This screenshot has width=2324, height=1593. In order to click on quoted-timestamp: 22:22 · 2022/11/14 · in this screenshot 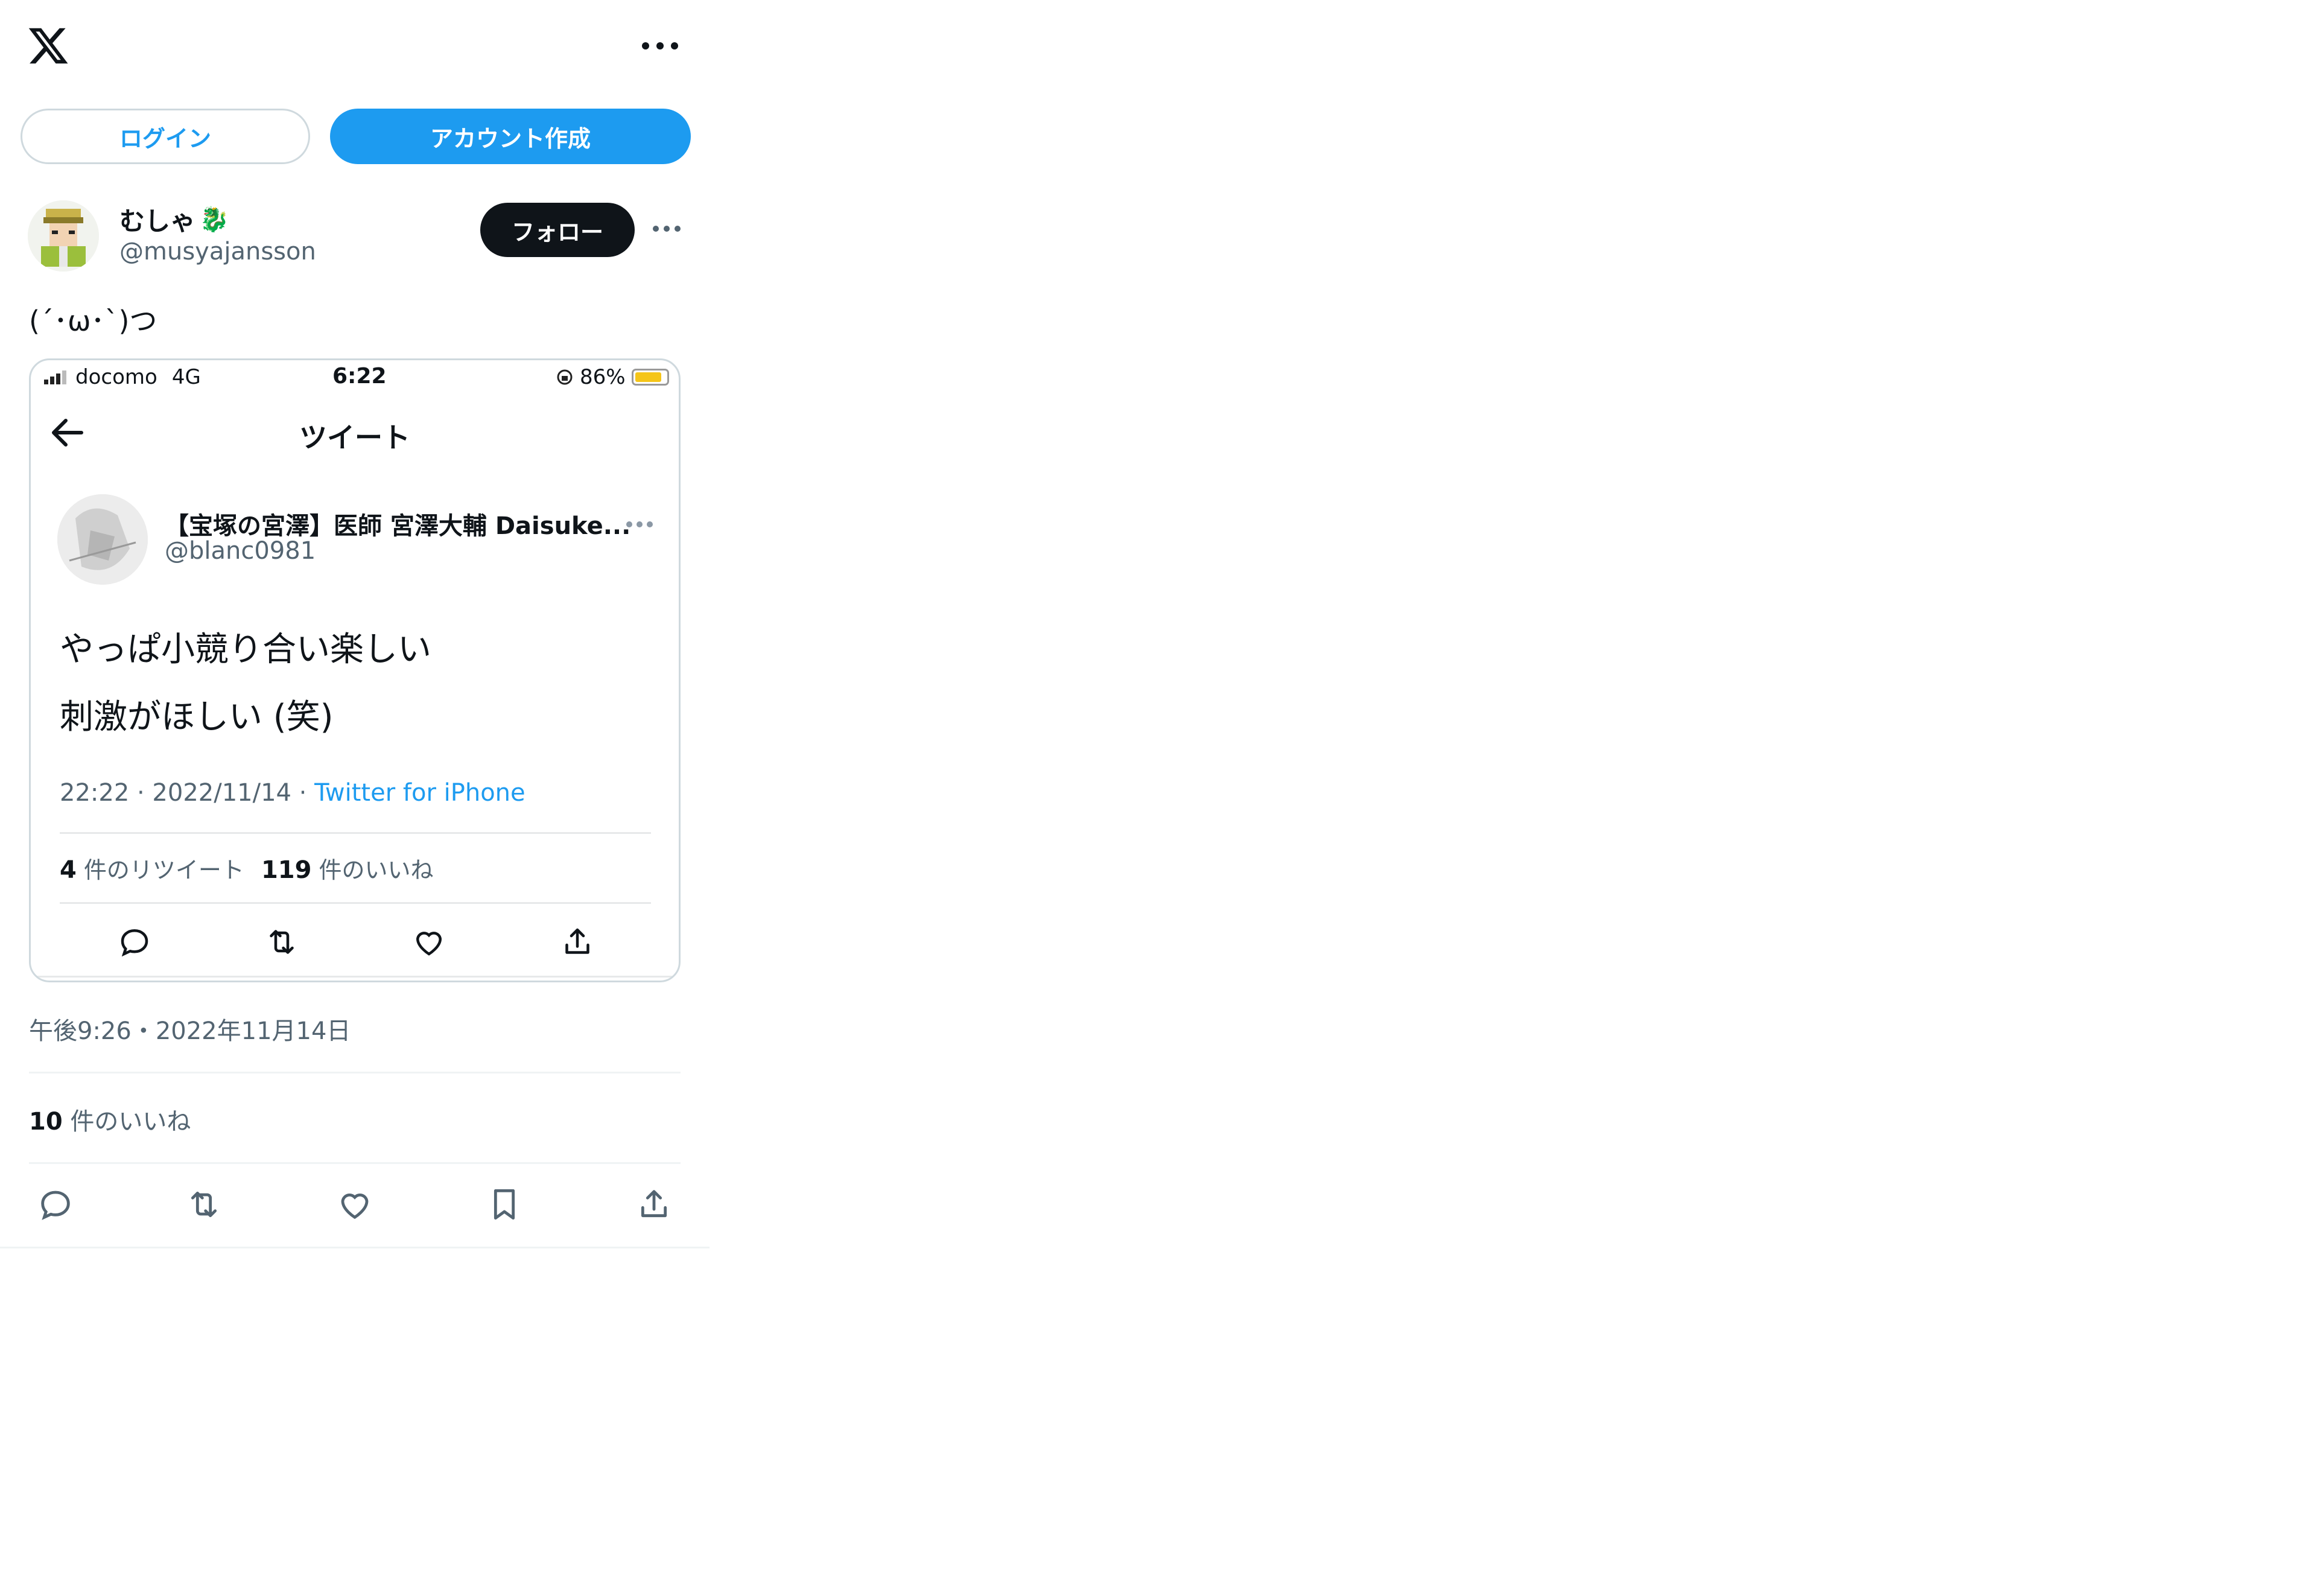, I will do `click(187, 793)`.